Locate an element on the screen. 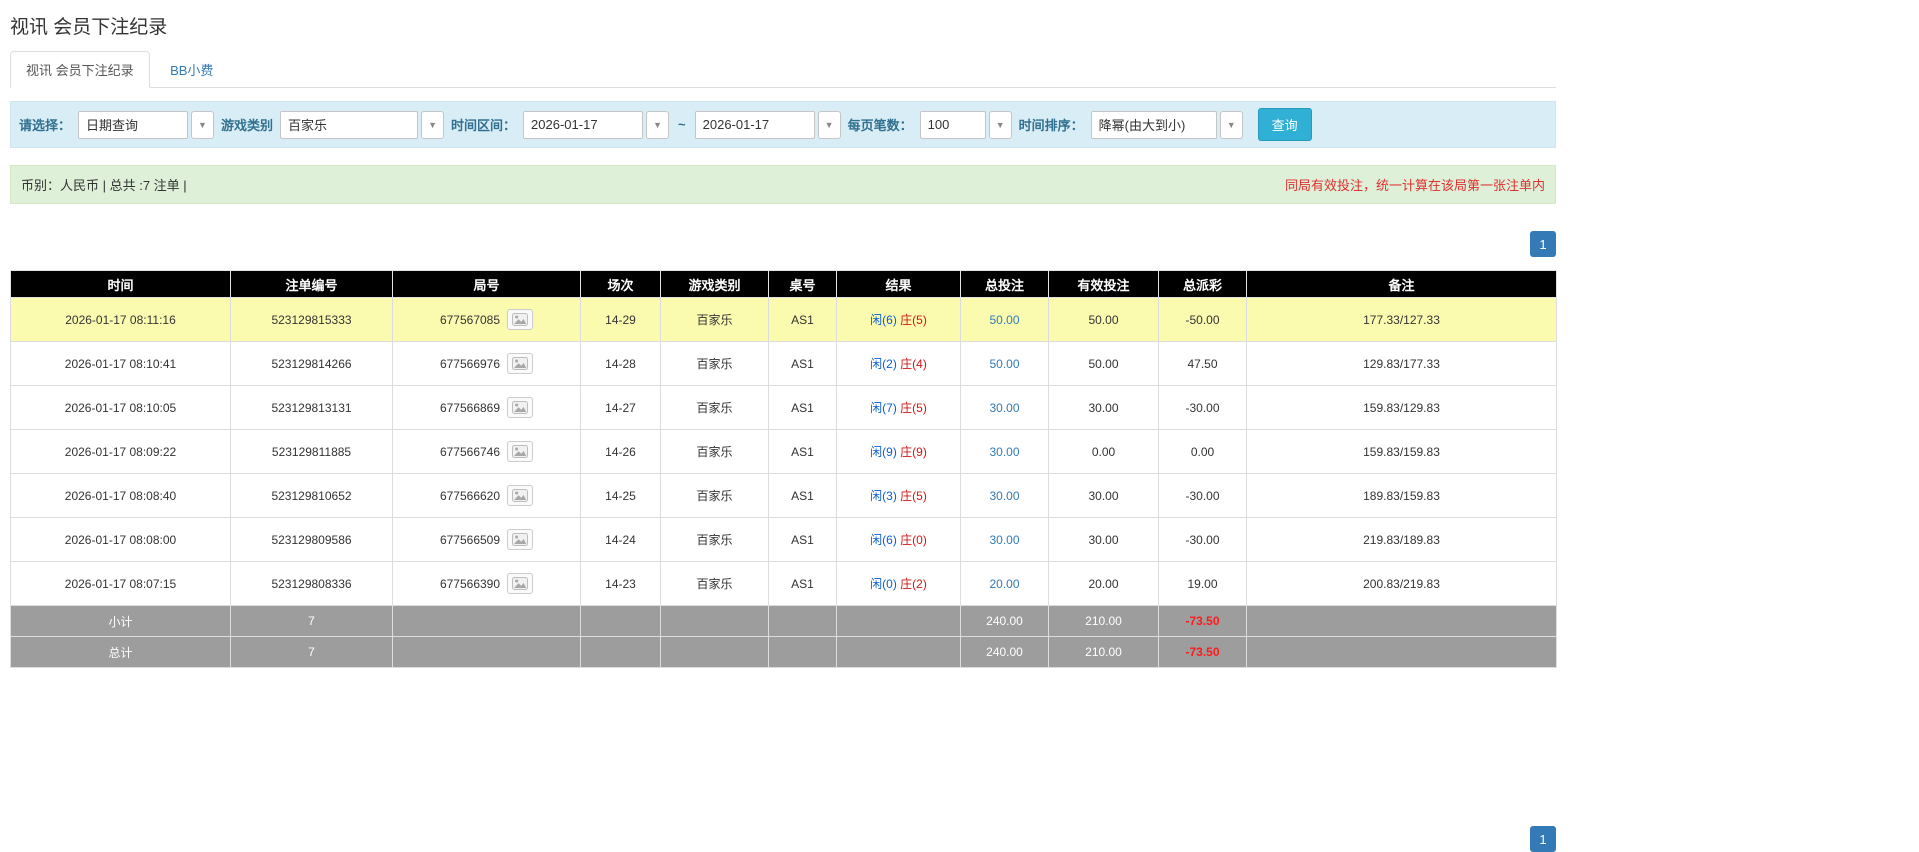 The image size is (1919, 852). cell-round-id: 677566746 is located at coordinates (486, 451).